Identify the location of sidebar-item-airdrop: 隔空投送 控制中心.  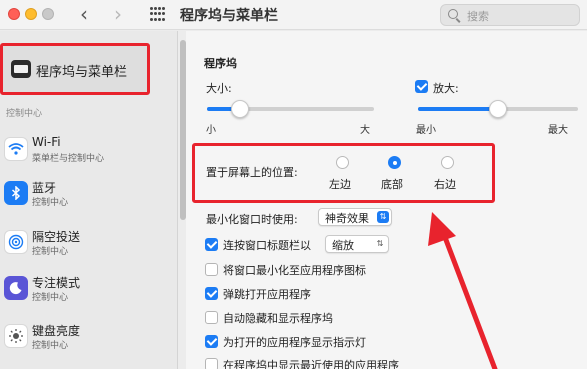
(89, 244).